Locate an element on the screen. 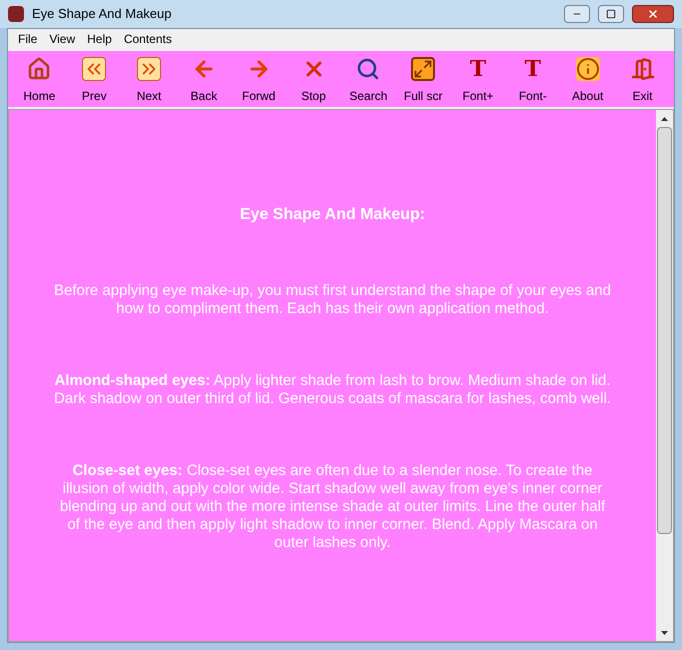  search-icon is located at coordinates (368, 69).